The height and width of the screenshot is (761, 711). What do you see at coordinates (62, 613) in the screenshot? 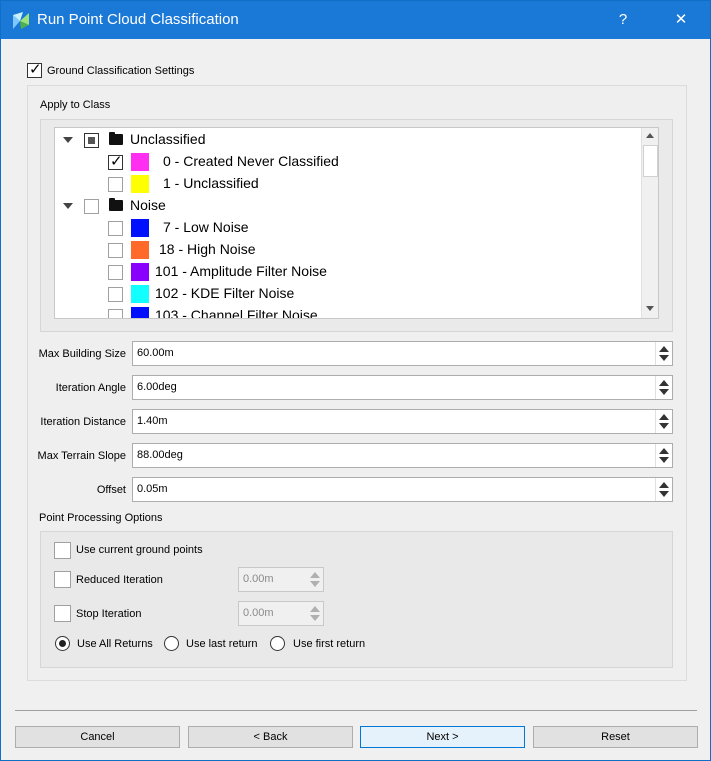
I see `stop-iteration-checkbox` at bounding box center [62, 613].